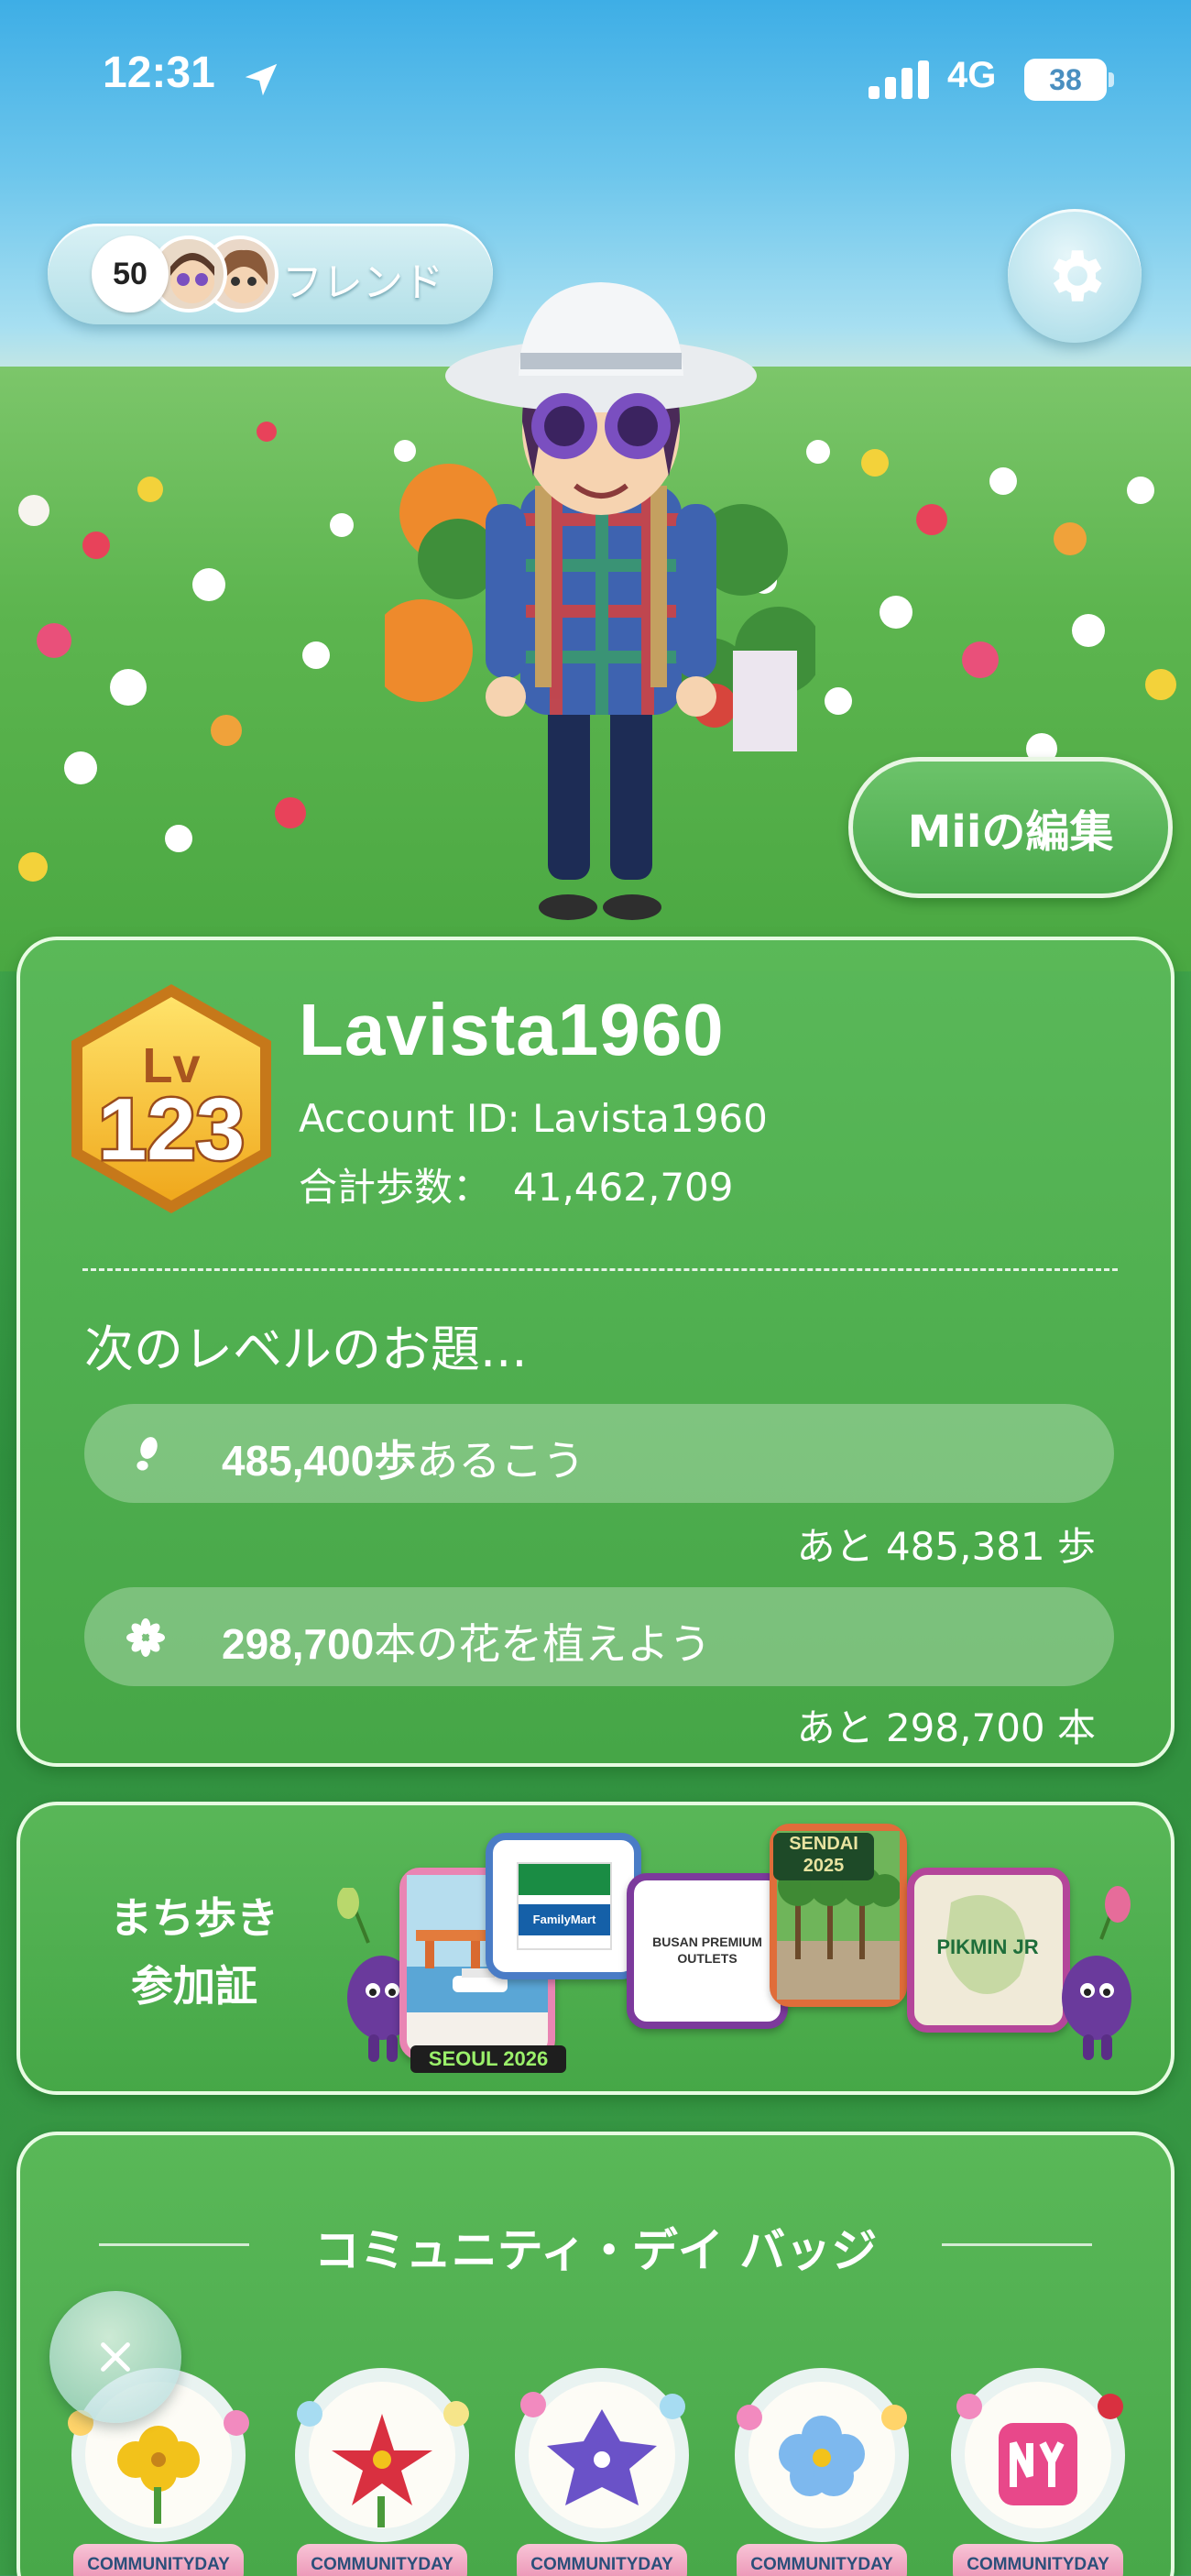  What do you see at coordinates (488, 2059) in the screenshot?
I see `seoul-patch-label: SEOUL 2026` at bounding box center [488, 2059].